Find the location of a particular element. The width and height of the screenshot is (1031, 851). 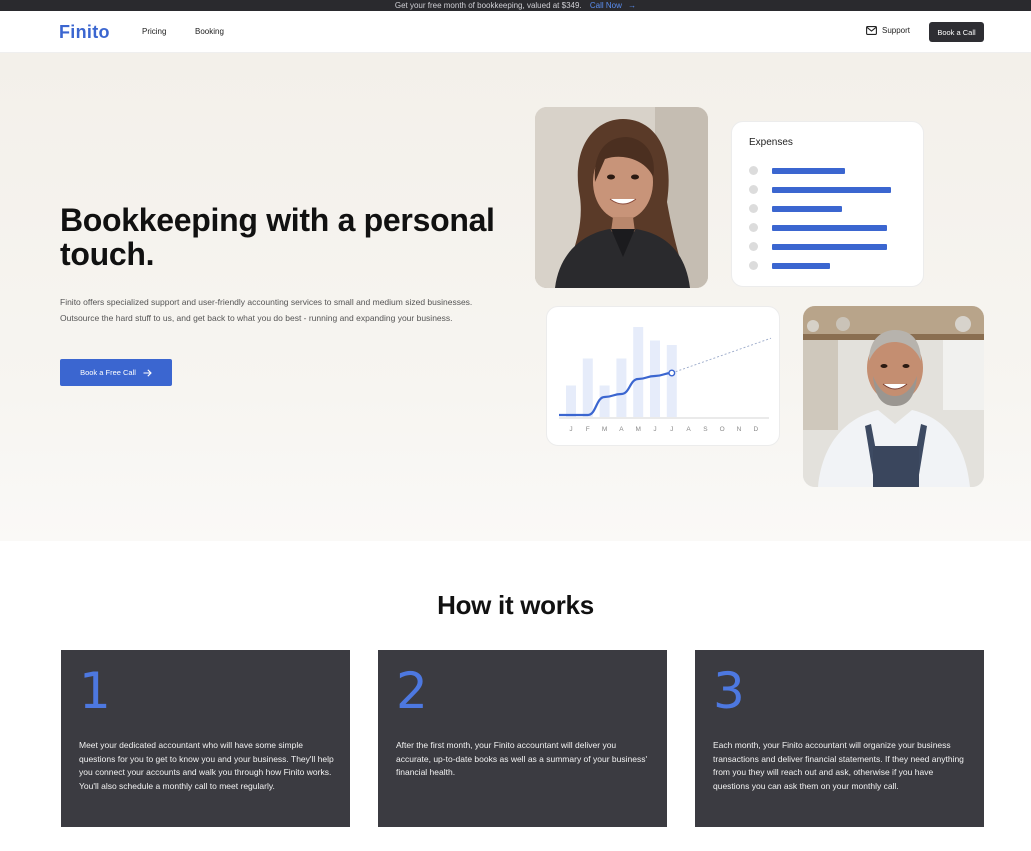

mail-icon is located at coordinates (871, 30).